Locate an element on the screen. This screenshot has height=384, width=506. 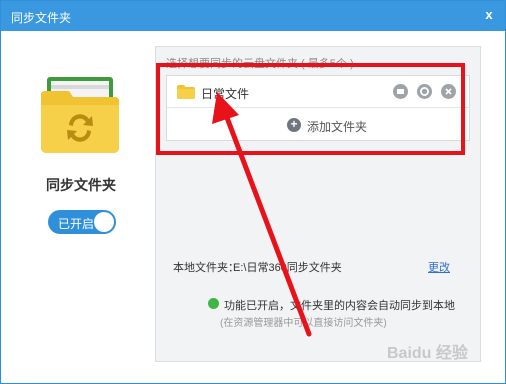
left-title: 同步文件夹 is located at coordinates (81, 185).